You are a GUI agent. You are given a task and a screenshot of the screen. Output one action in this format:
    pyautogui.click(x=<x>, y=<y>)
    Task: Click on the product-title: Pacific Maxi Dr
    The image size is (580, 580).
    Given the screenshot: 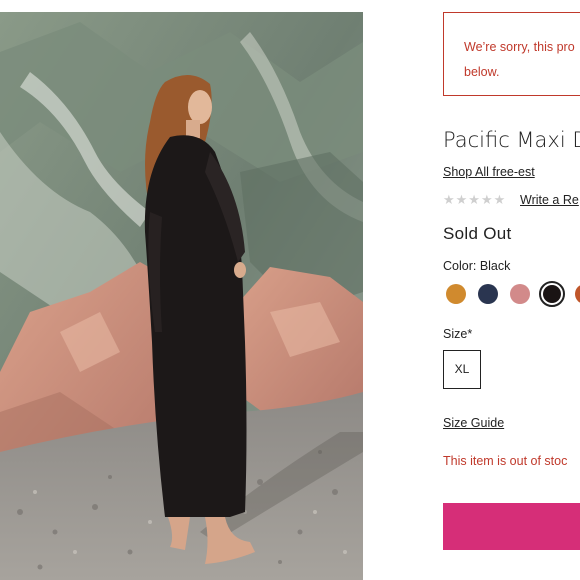 What is the action you would take?
    pyautogui.click(x=511, y=140)
    